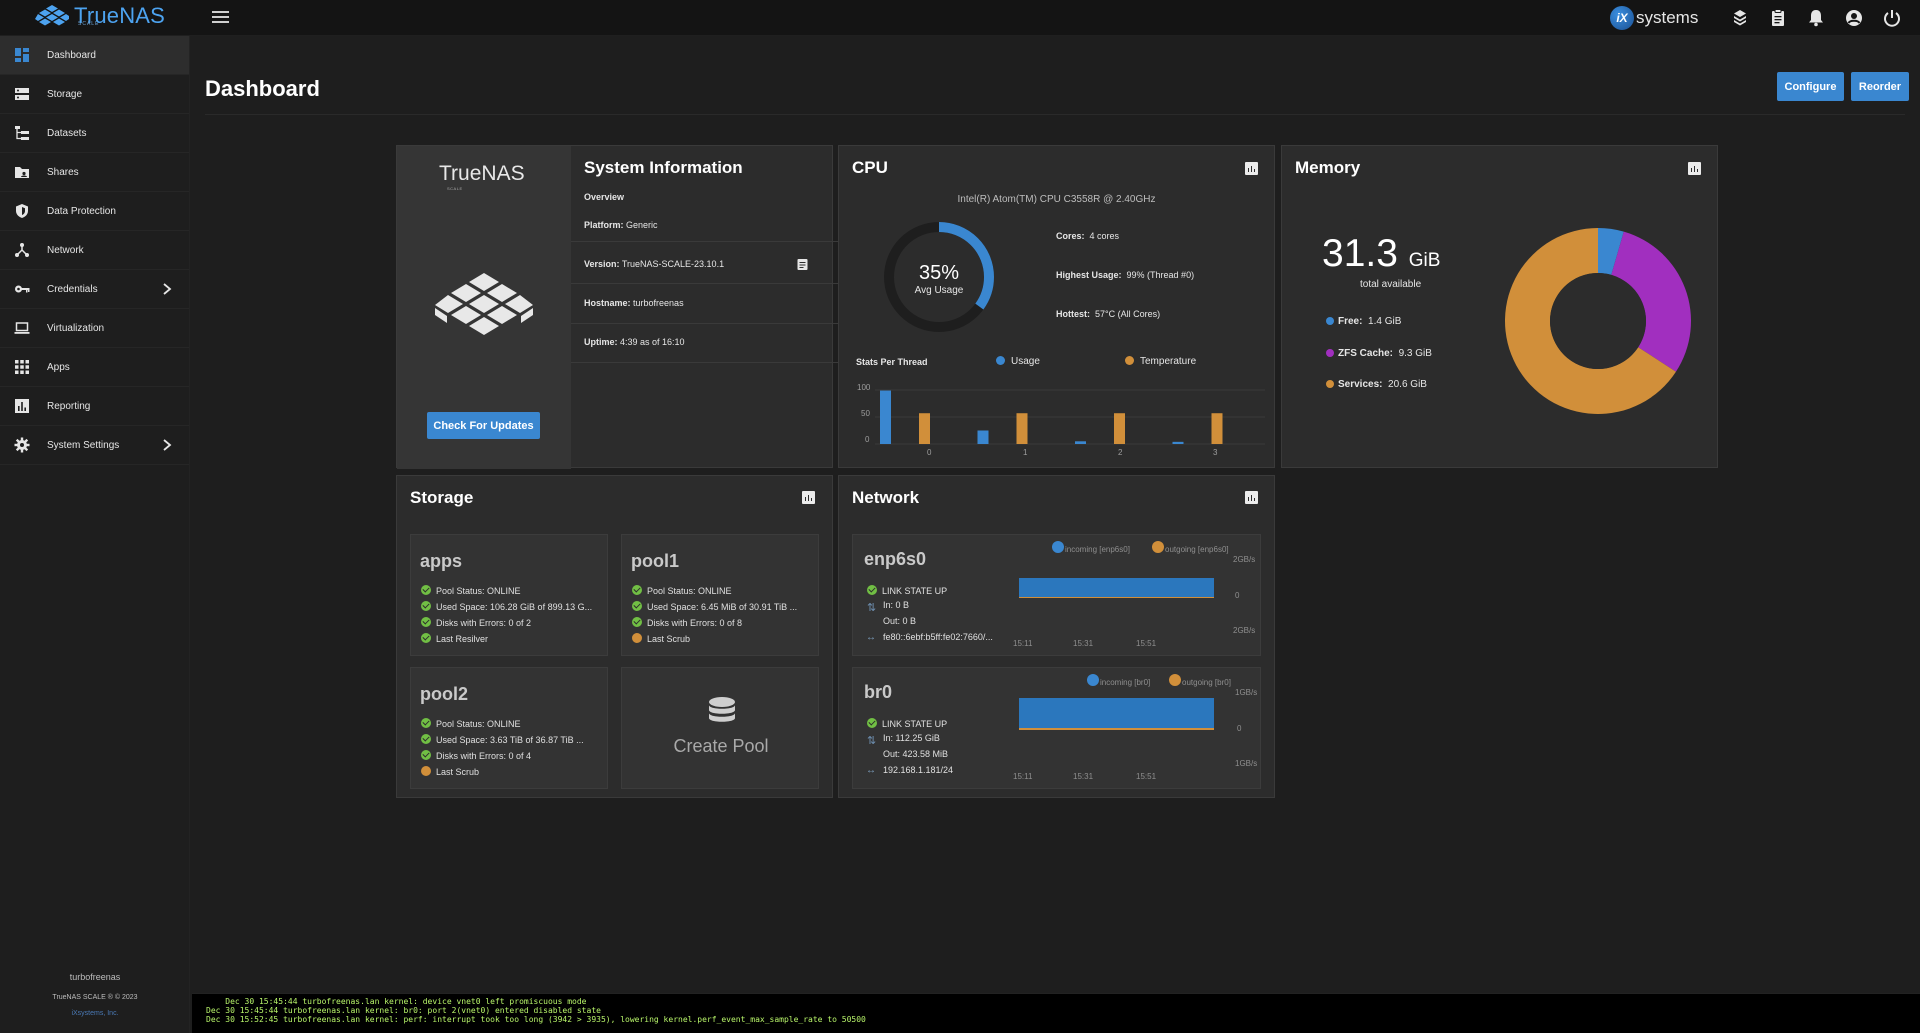 This screenshot has width=1920, height=1033. What do you see at coordinates (94, 94) in the screenshot?
I see `sidebar-item-storage: Storage` at bounding box center [94, 94].